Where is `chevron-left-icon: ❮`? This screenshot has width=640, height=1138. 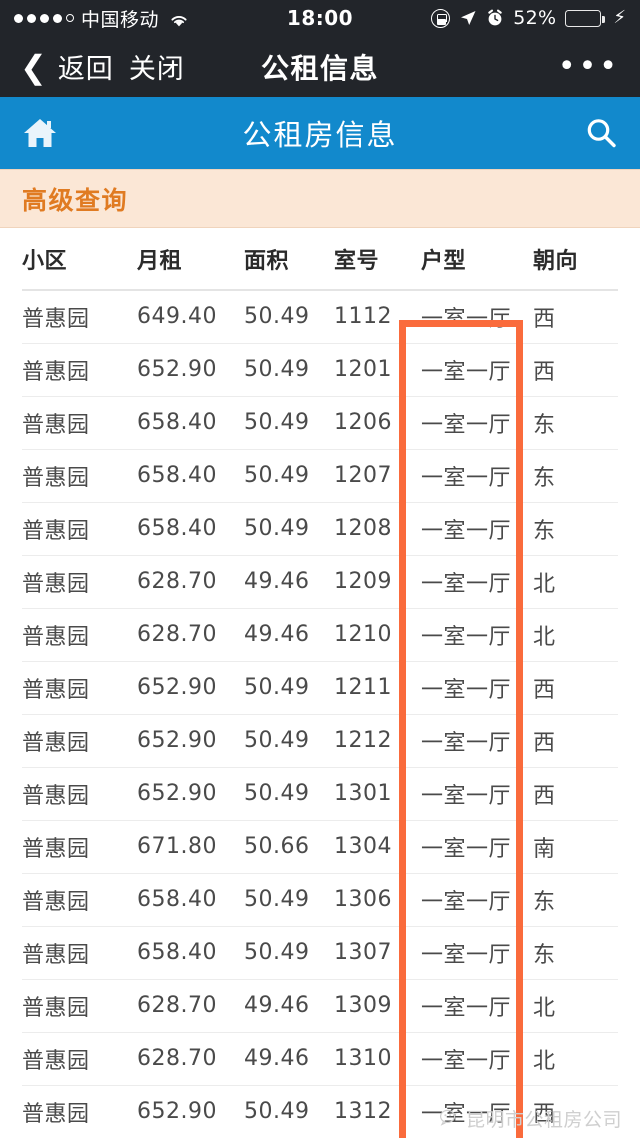
chevron-left-icon: ❮ is located at coordinates (33, 67).